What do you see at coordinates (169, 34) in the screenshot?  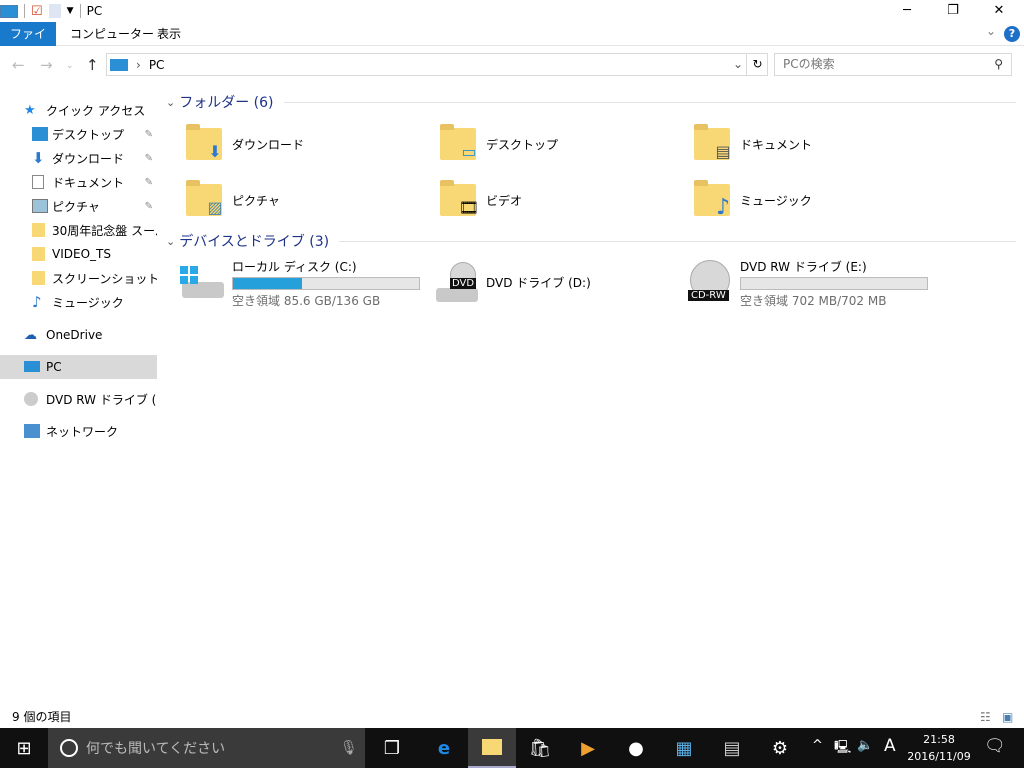 I see `tab-view: 表示` at bounding box center [169, 34].